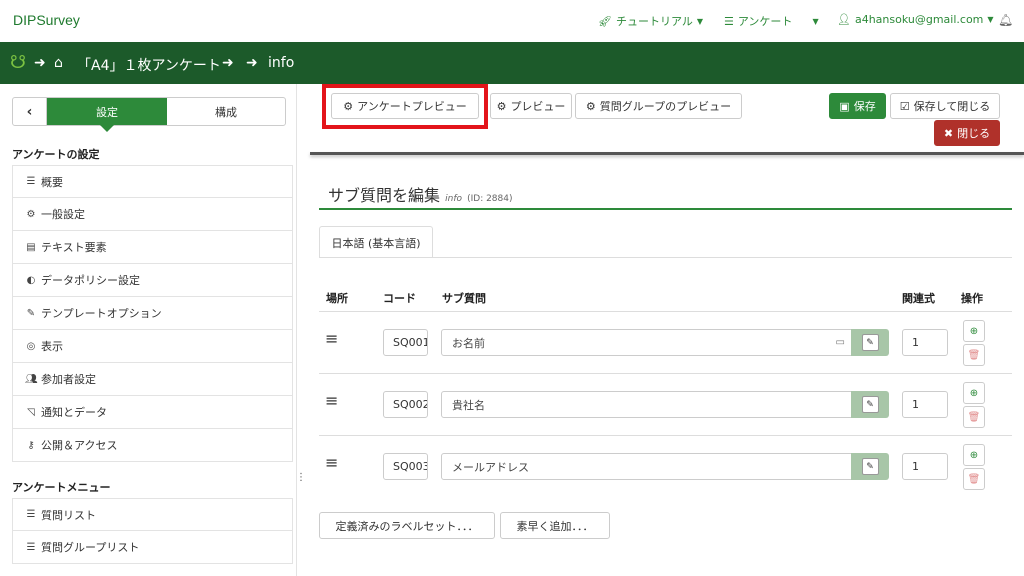 The image size is (1024, 576). Describe the element at coordinates (665, 257) in the screenshot. I see `tab-line` at that location.